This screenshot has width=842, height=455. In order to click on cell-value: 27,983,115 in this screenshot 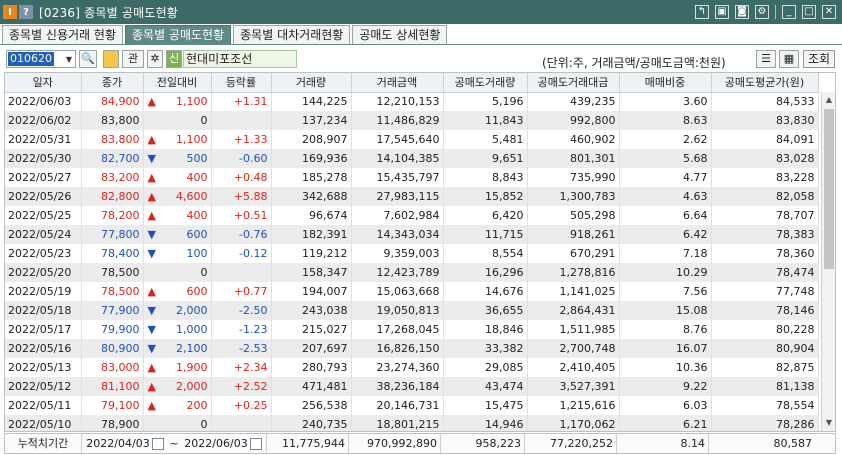, I will do `click(408, 196)`.